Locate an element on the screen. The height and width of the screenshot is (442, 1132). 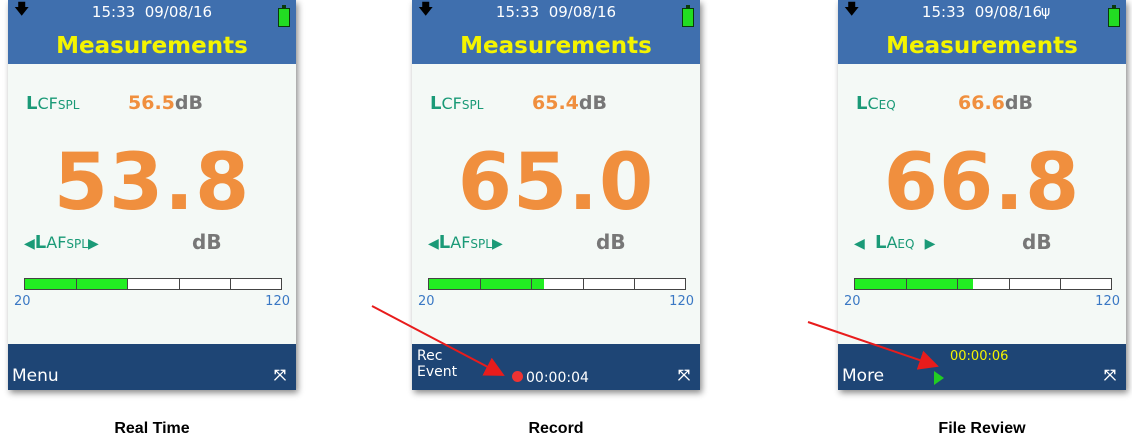
arrow-to-play-time is located at coordinates (873, 345).